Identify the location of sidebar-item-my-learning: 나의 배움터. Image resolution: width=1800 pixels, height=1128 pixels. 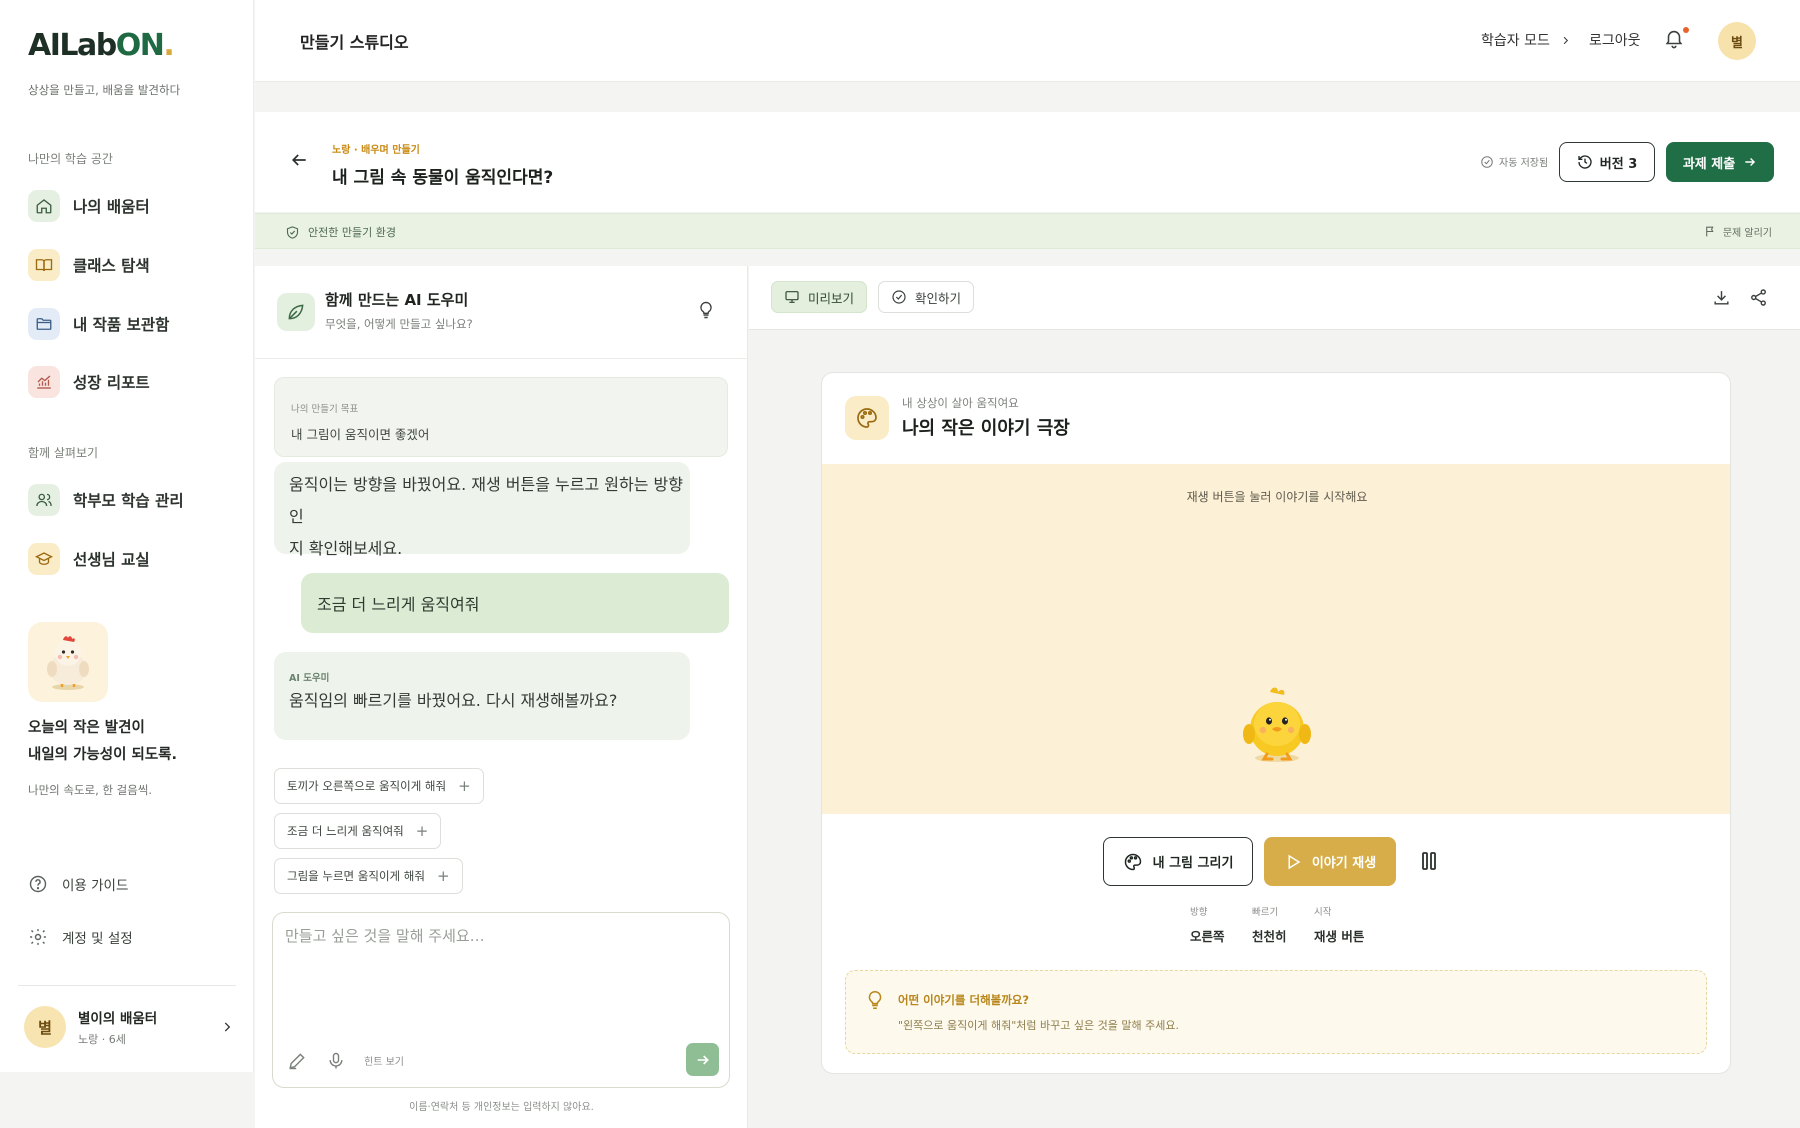
(133, 206).